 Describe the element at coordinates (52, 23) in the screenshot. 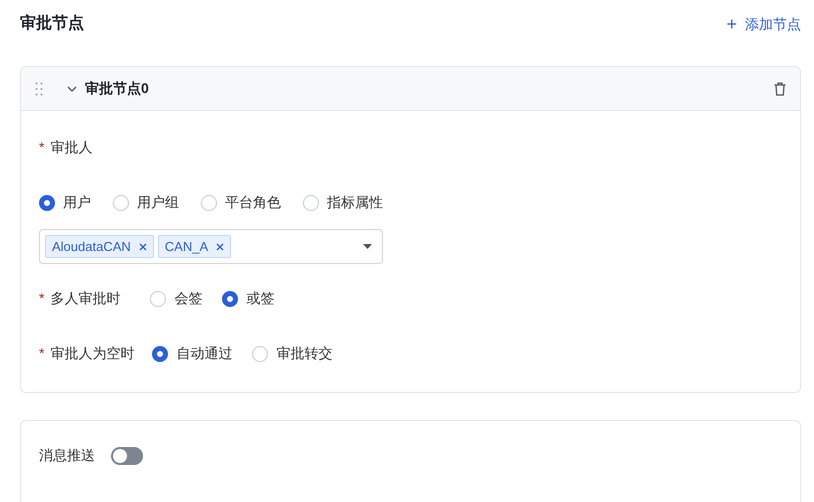

I see `section-title: 审批节点` at that location.